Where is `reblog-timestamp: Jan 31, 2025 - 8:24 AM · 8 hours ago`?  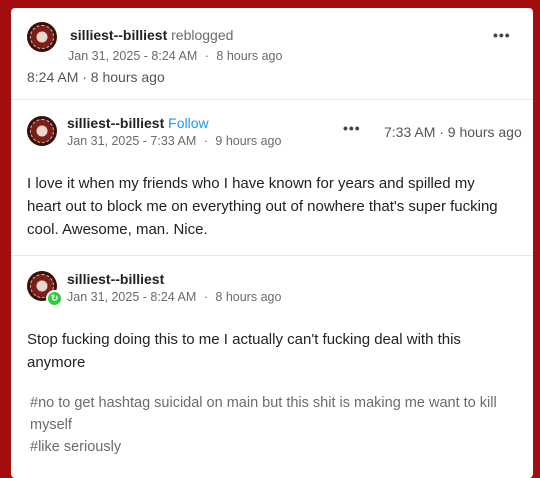 reblog-timestamp: Jan 31, 2025 - 8:24 AM · 8 hours ago is located at coordinates (175, 56).